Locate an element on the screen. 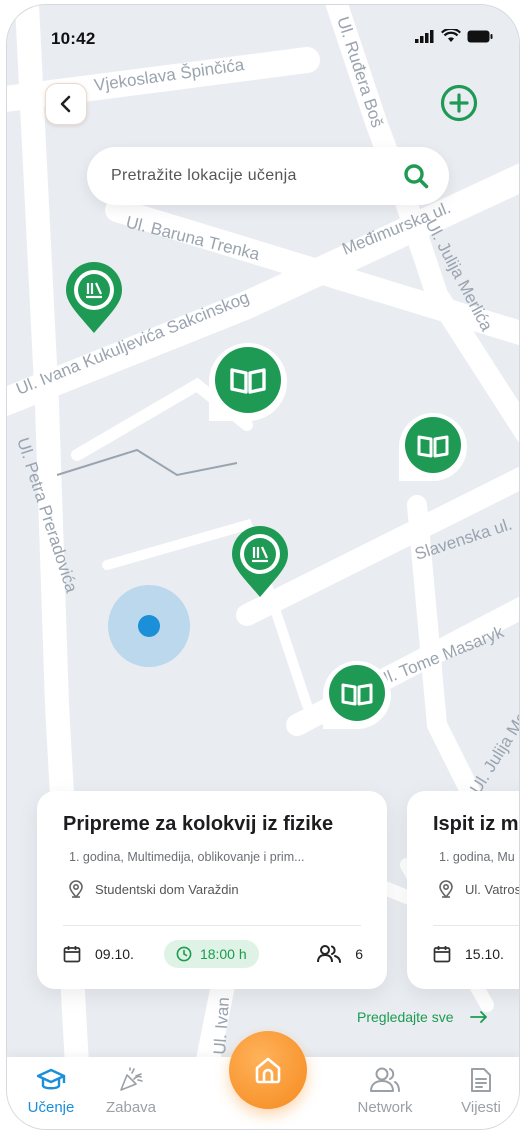  event-participants: 6 is located at coordinates (340, 954).